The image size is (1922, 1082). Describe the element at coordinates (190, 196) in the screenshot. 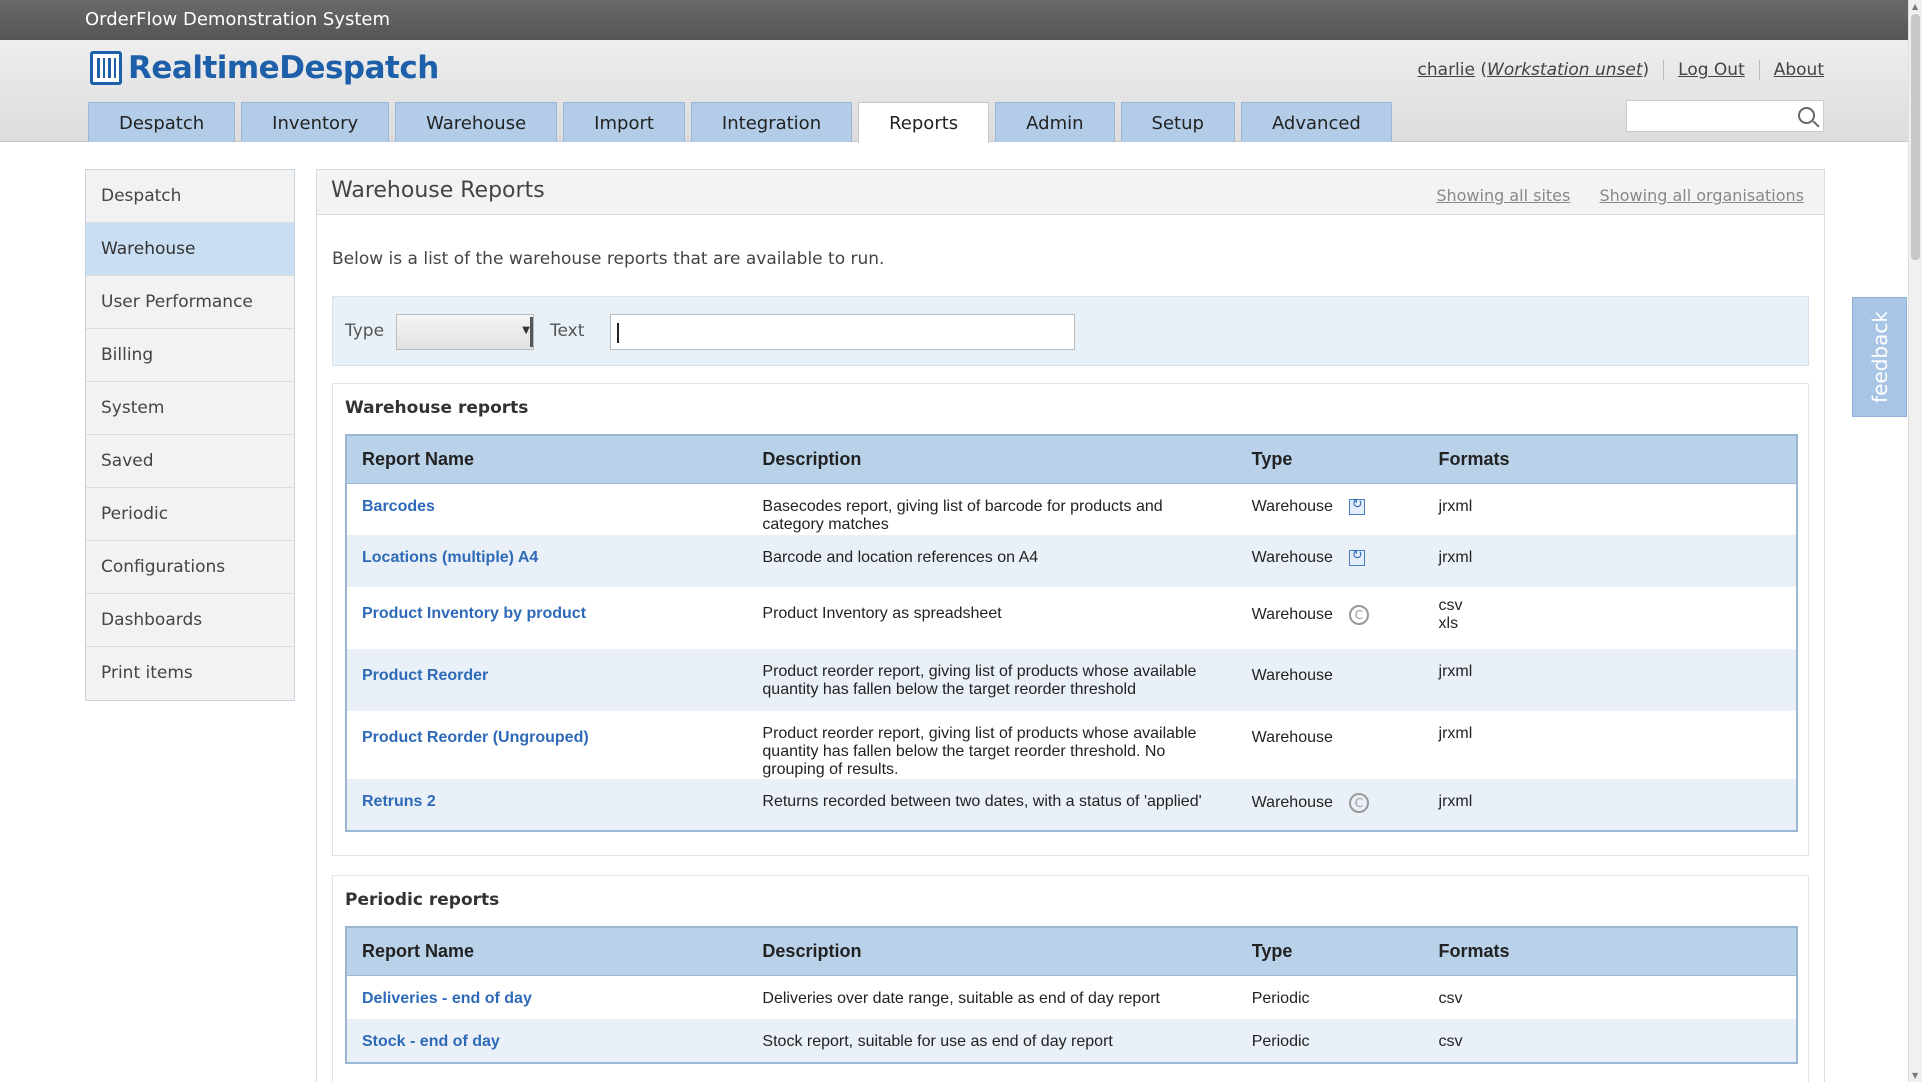

I see `sidebar-item-despatch: Despatch` at that location.